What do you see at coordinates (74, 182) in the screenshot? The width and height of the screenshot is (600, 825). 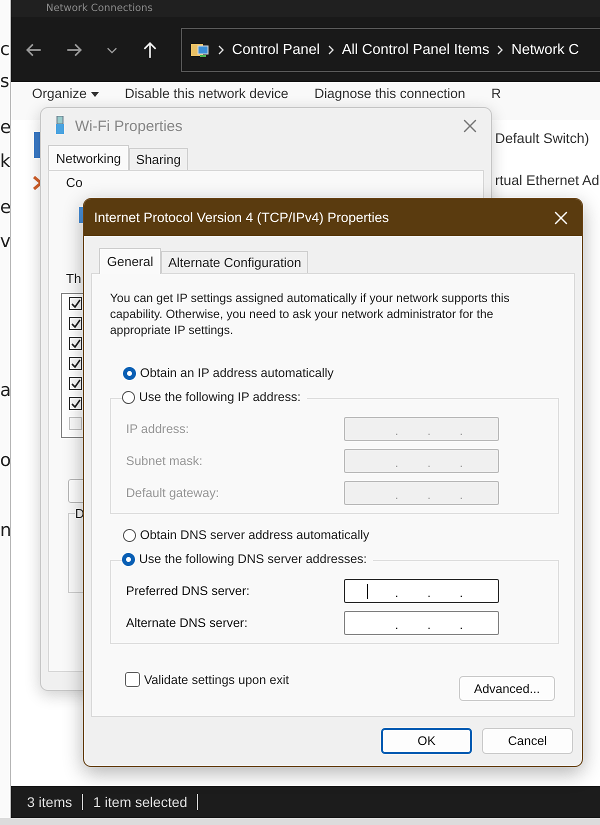 I see `section-label: Co` at bounding box center [74, 182].